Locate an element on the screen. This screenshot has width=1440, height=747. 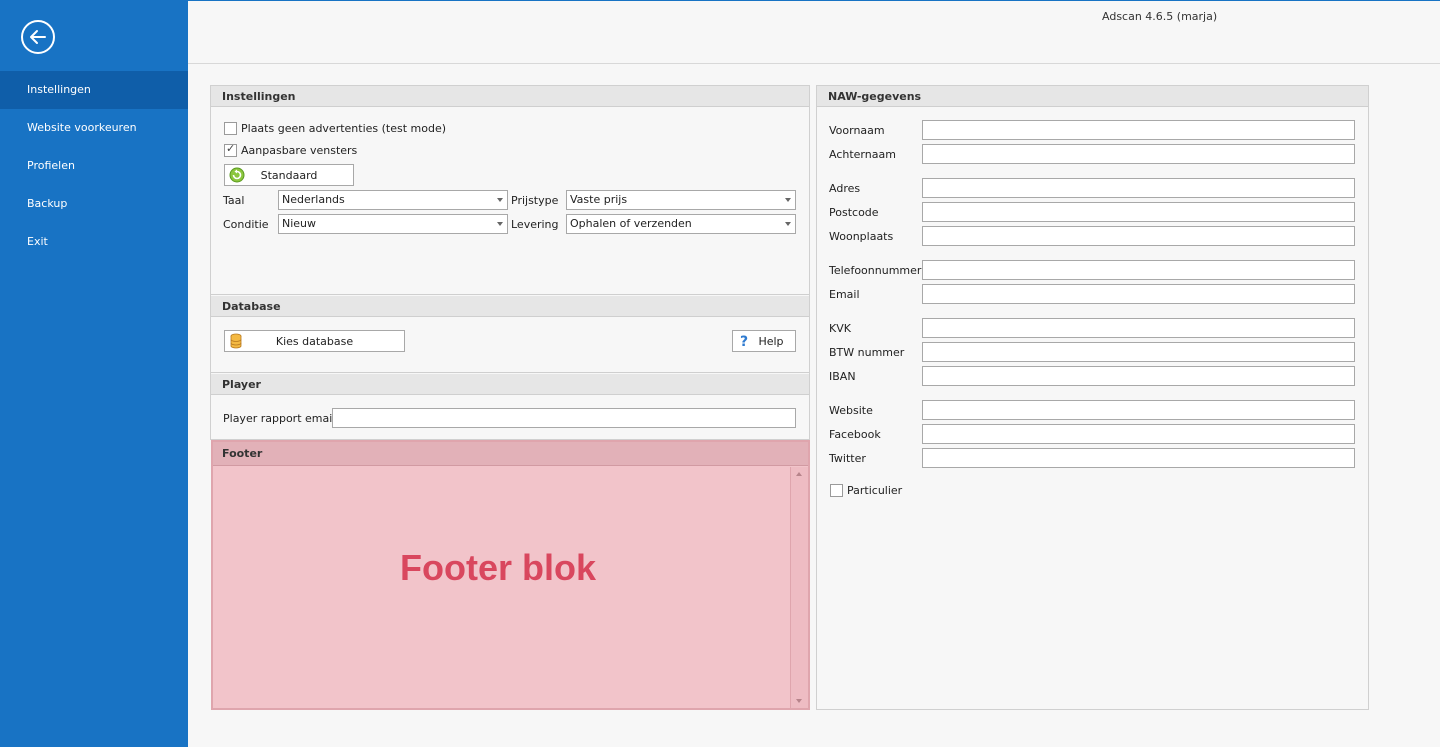
btw-nummer-input is located at coordinates (1138, 352).